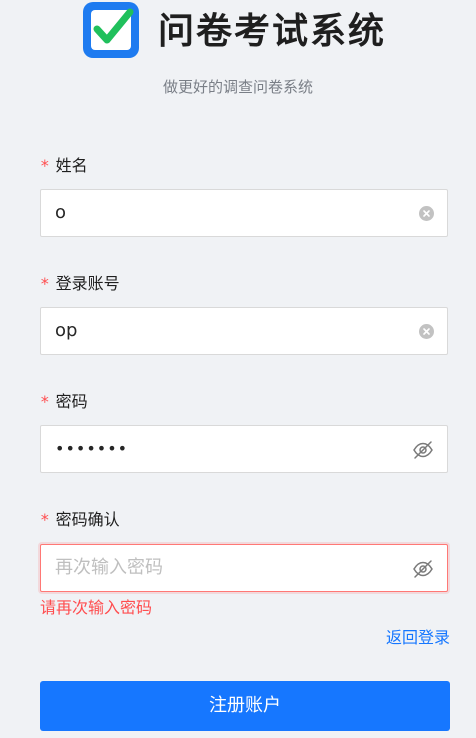 Image resolution: width=476 pixels, height=738 pixels. Describe the element at coordinates (237, 87) in the screenshot. I see `app-subtitle: 做更好的调查问卷系统` at that location.